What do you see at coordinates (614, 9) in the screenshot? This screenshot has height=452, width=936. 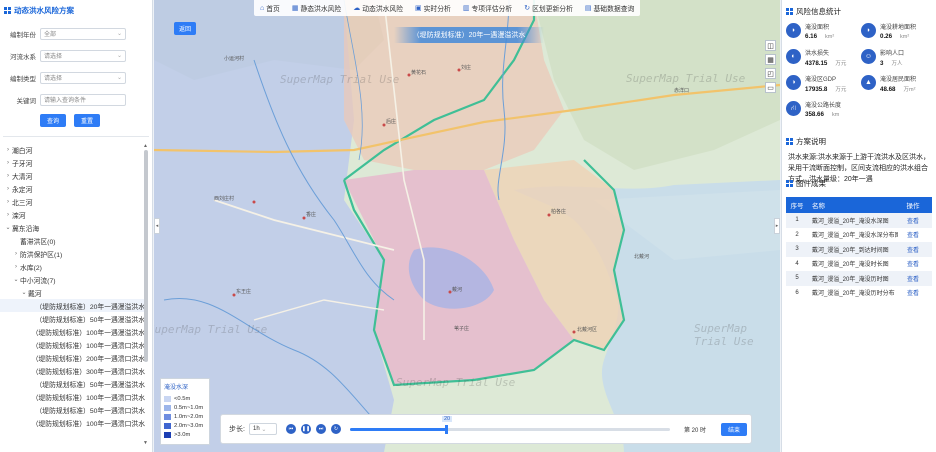 I see `nav-item-label: 基础数据查询` at bounding box center [614, 9].